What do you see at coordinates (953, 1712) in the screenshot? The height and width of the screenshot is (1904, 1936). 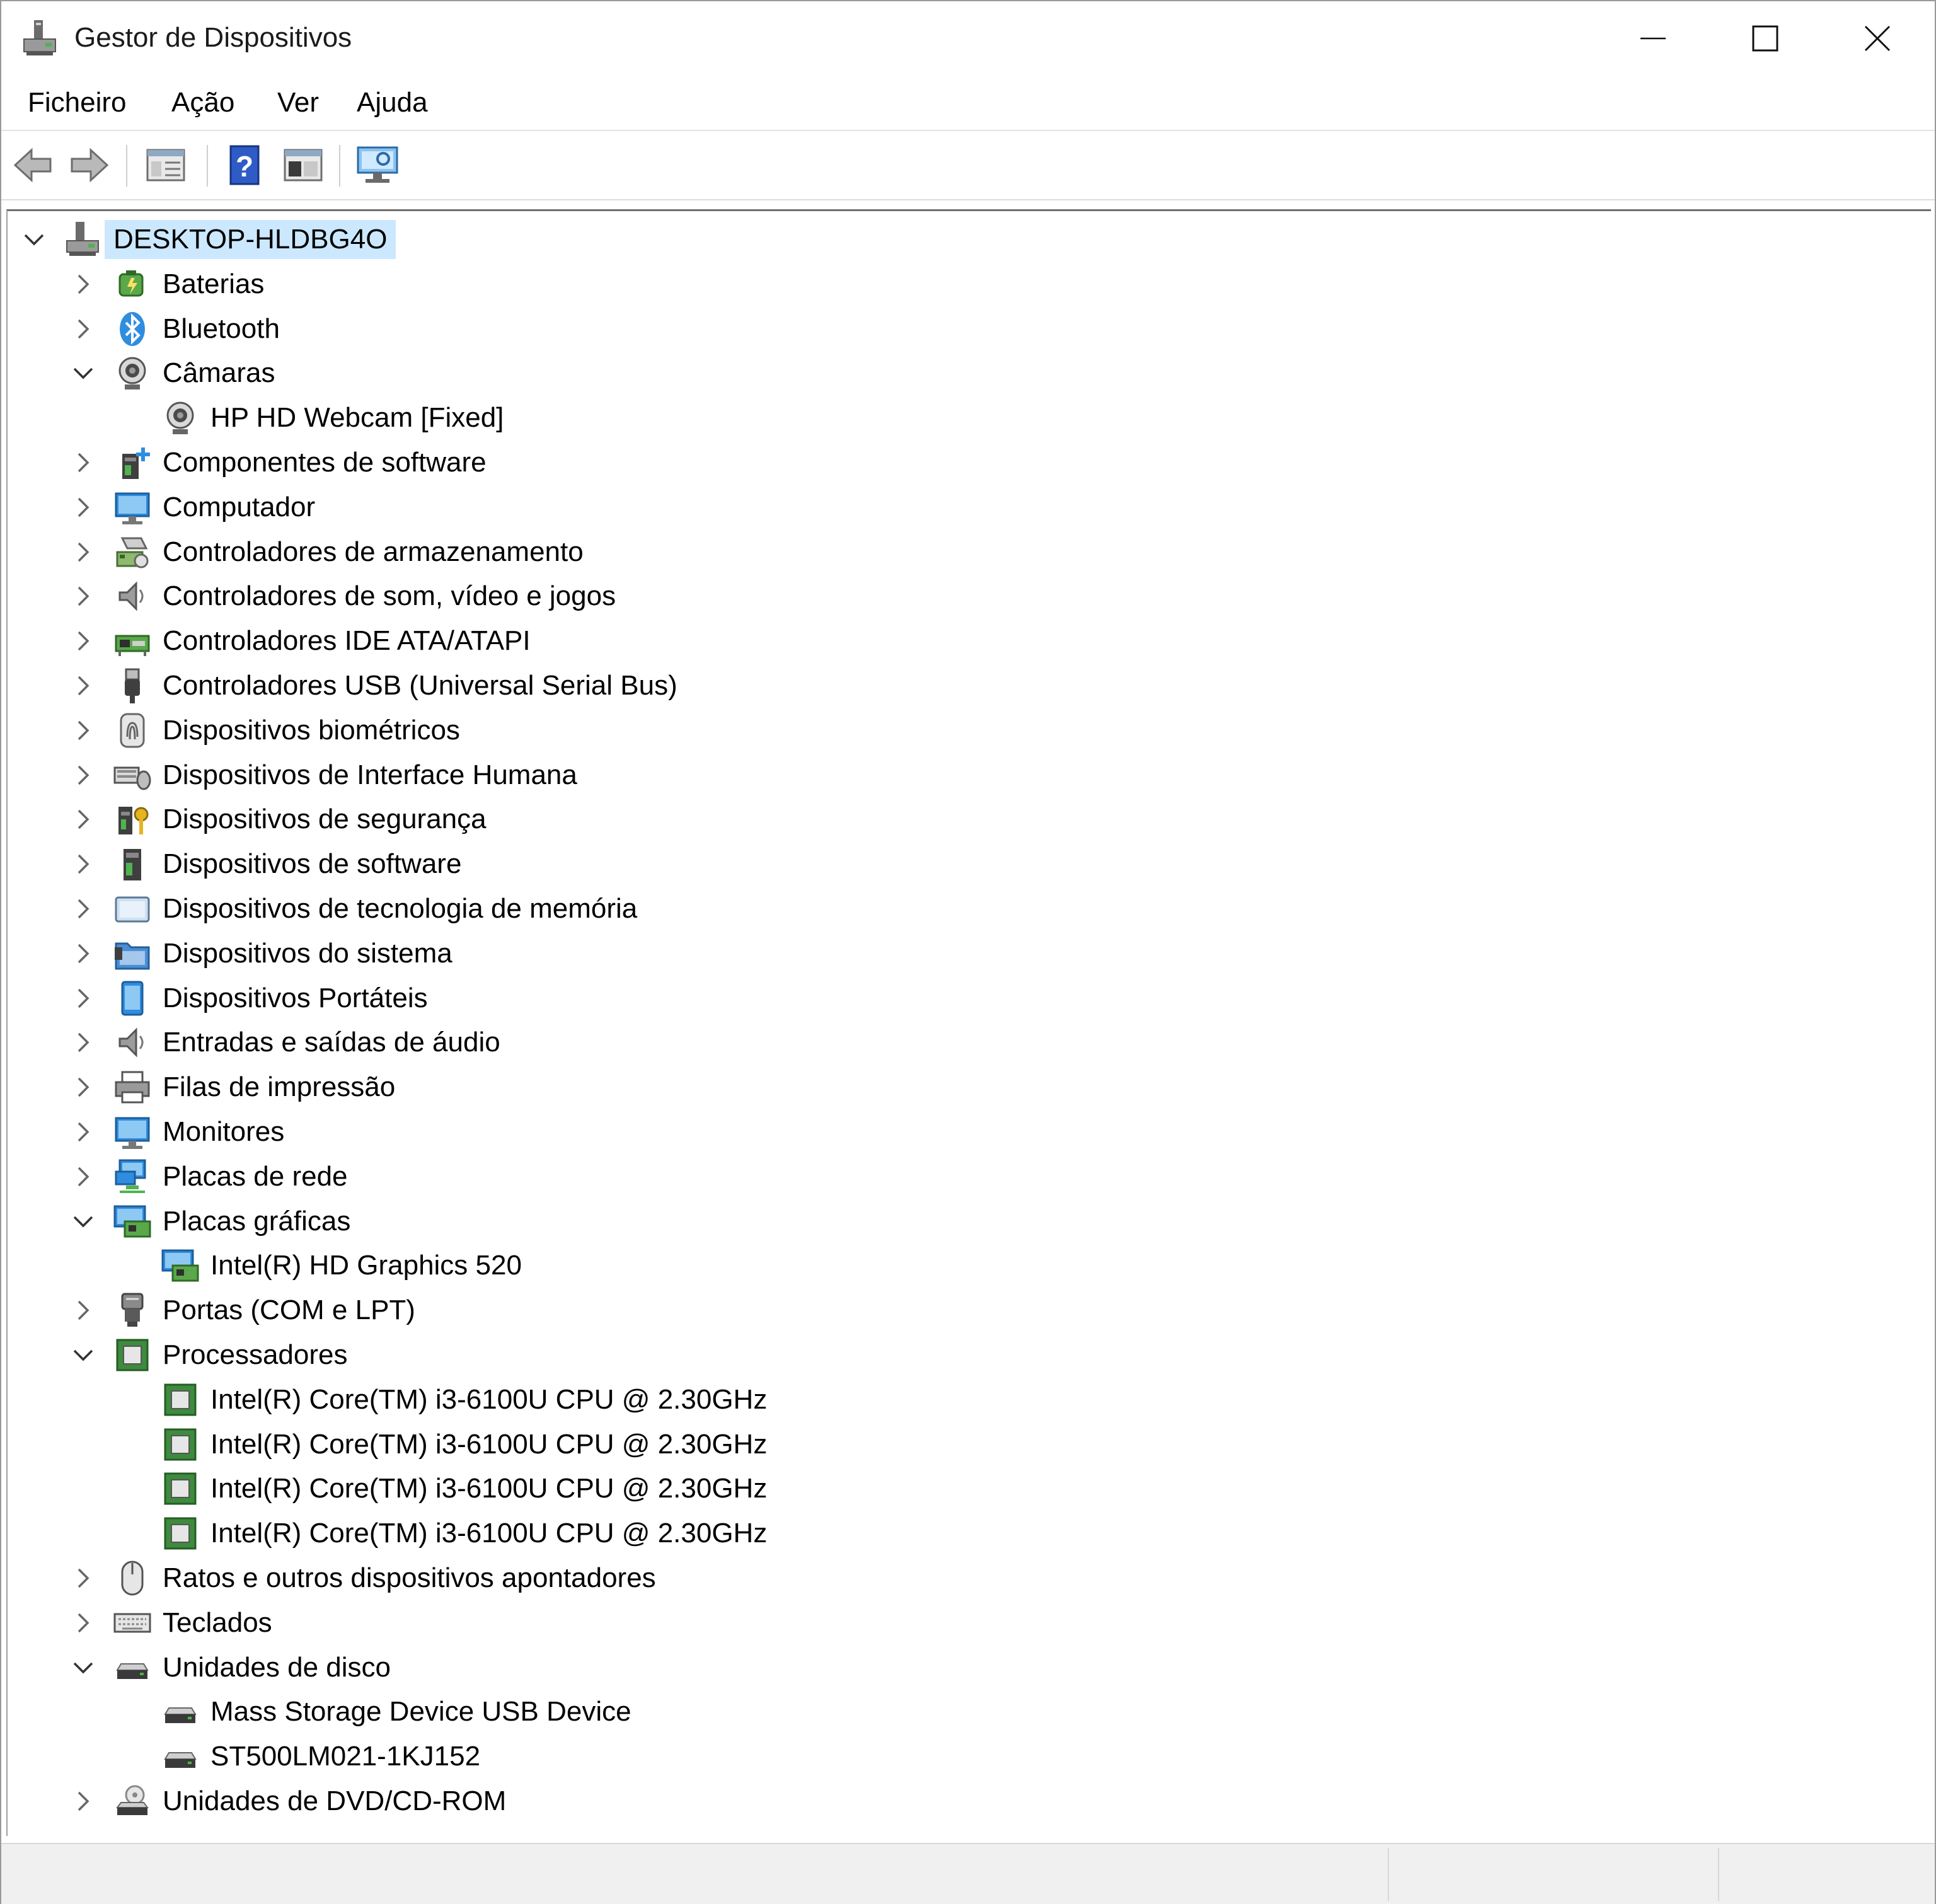 I see `tree-device-item: Mass Storage Device USB Device` at bounding box center [953, 1712].